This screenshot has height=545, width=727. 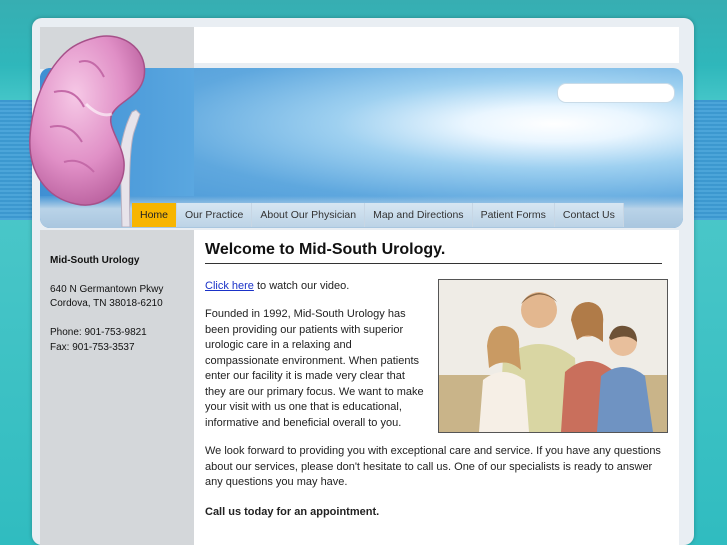 What do you see at coordinates (92, 347) in the screenshot?
I see `fax-number: Fax: 901-753-3537` at bounding box center [92, 347].